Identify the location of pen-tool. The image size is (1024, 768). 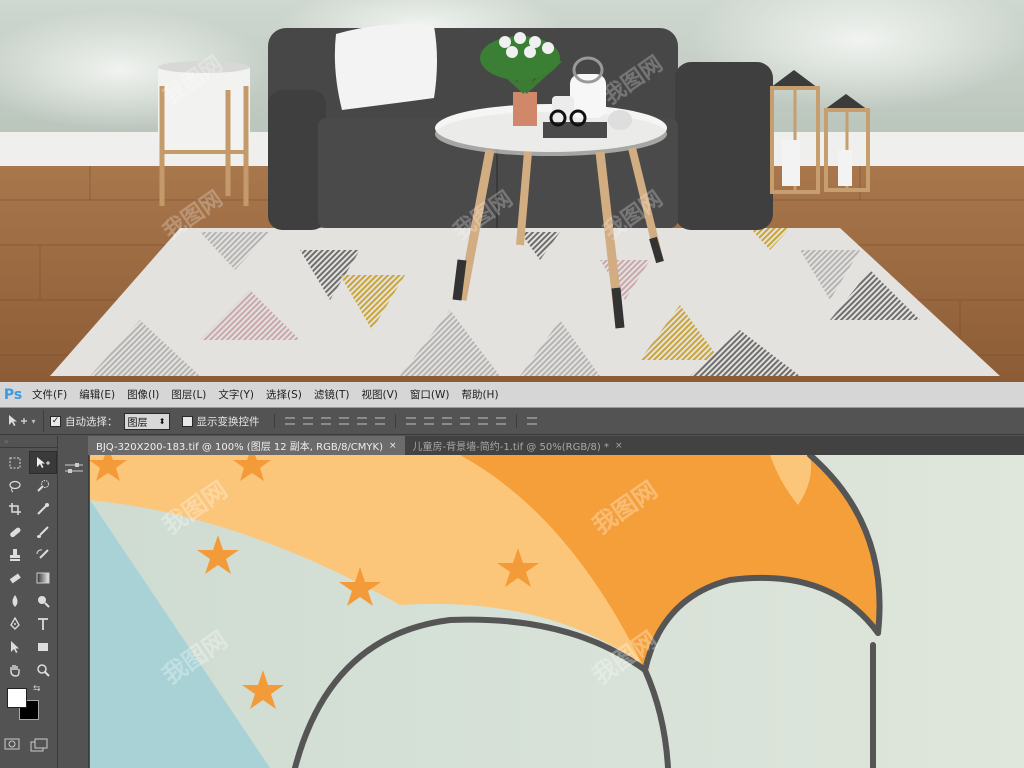
(15, 623).